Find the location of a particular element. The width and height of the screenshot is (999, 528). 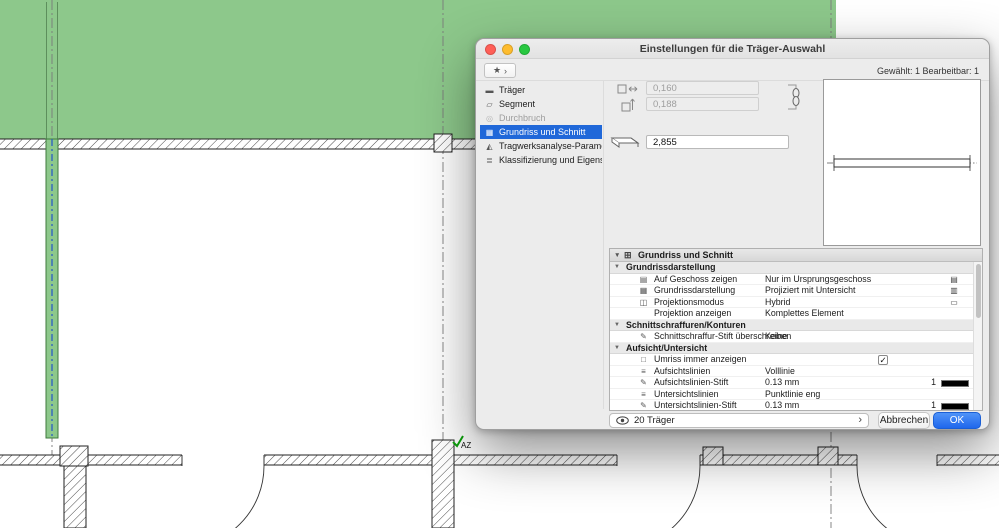

beam-height-field: 0,188 is located at coordinates (702, 104).